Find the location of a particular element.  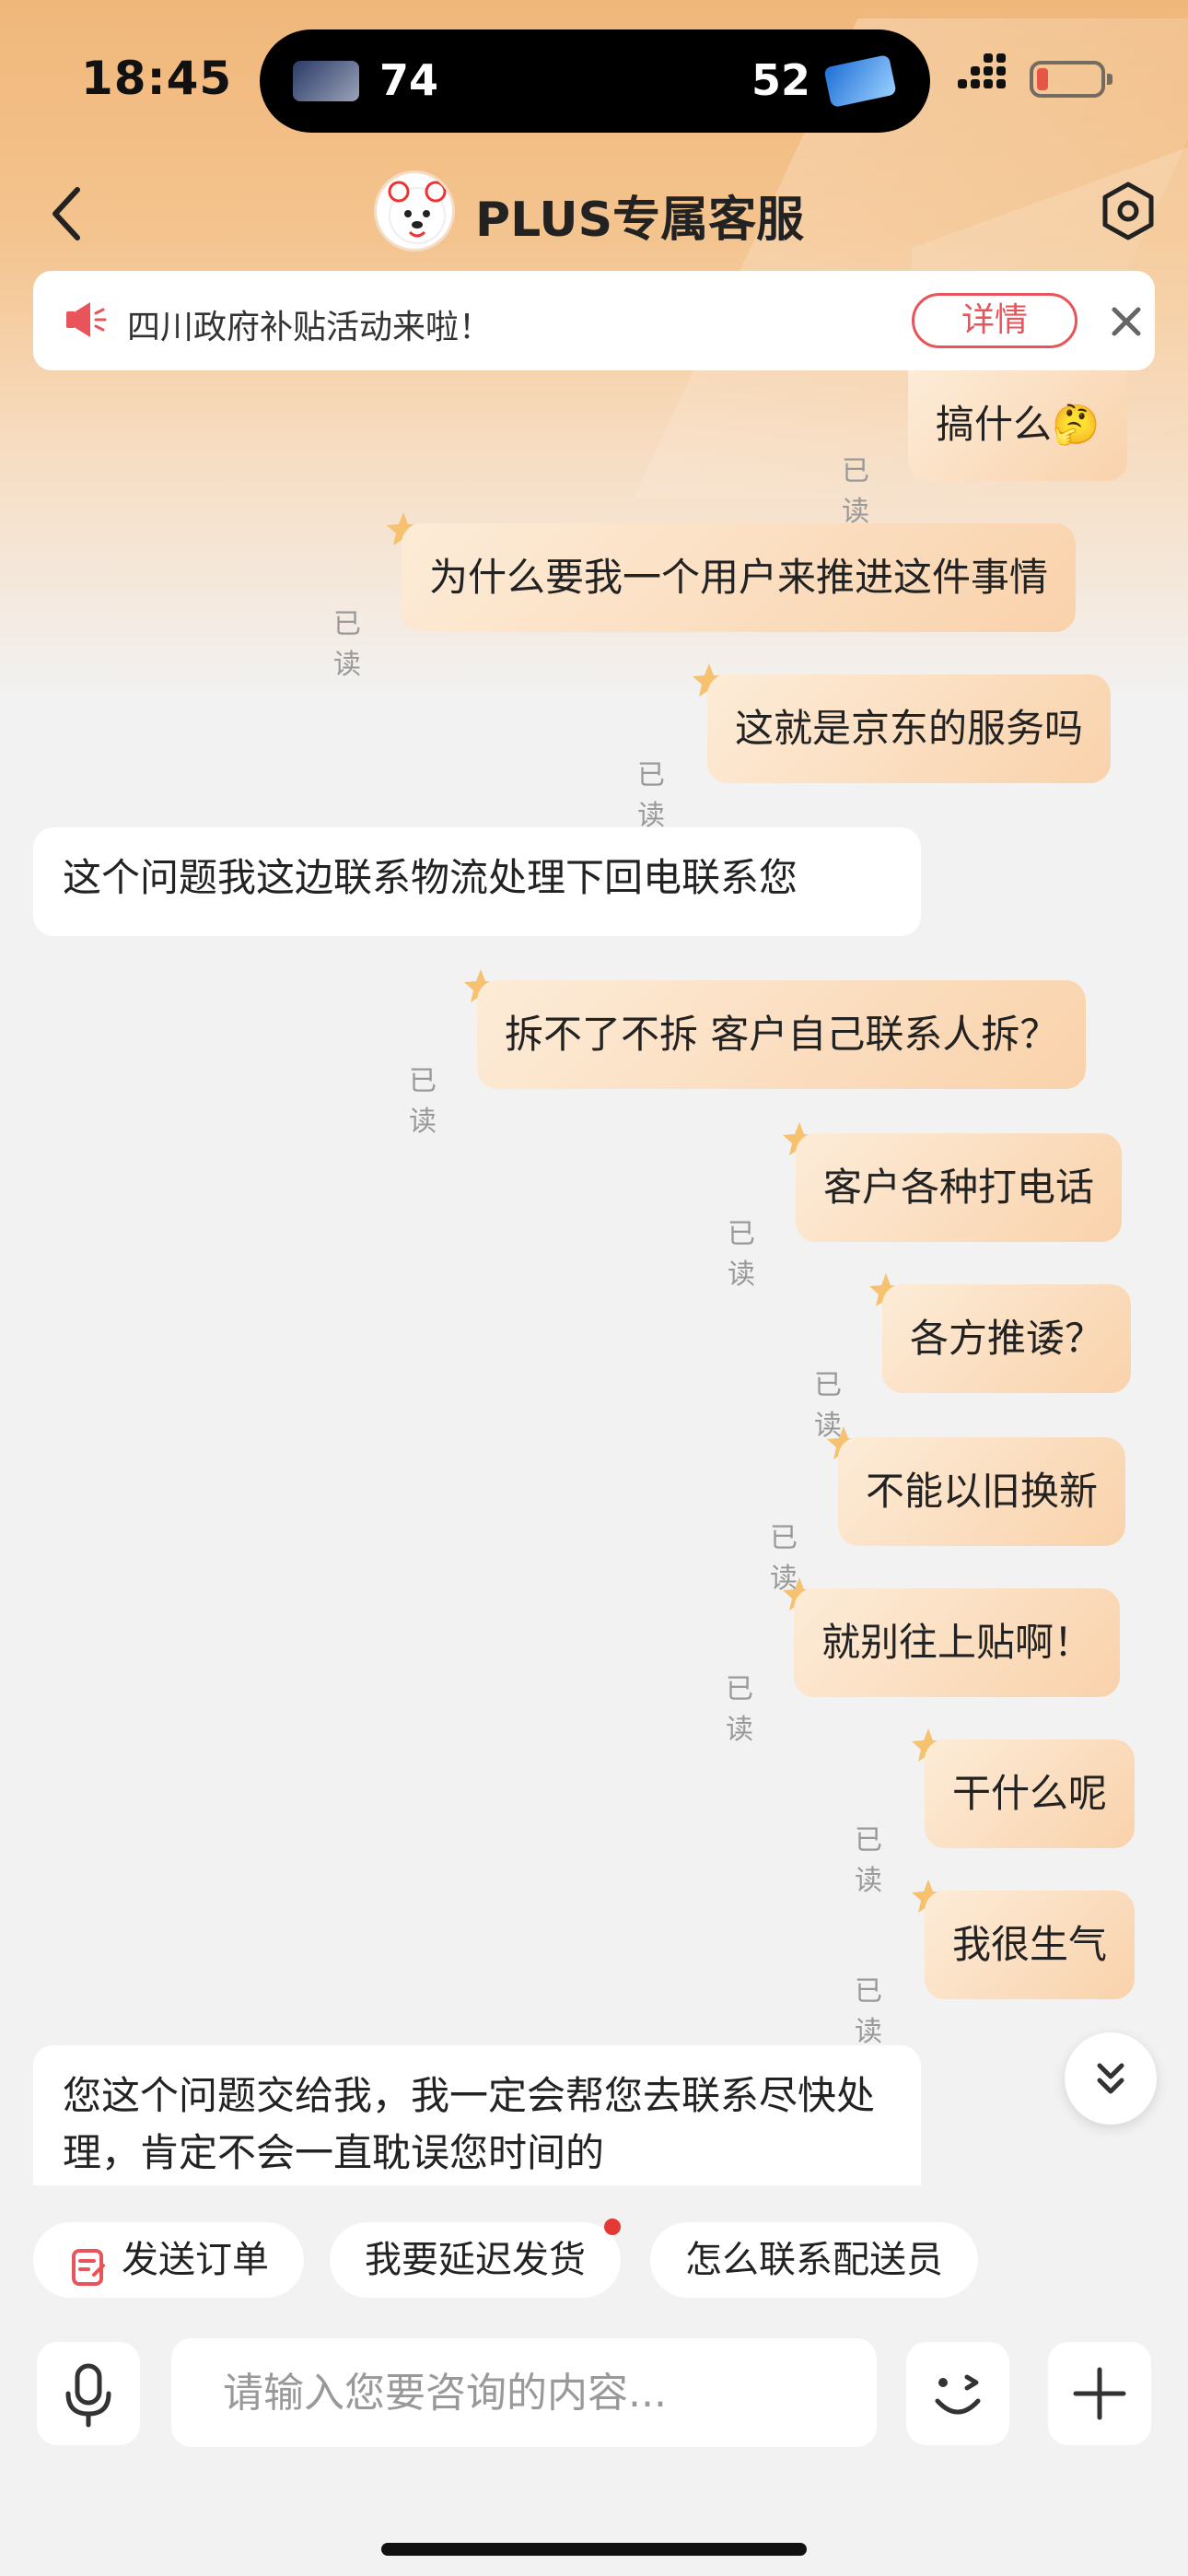

close-icon is located at coordinates (1126, 321).